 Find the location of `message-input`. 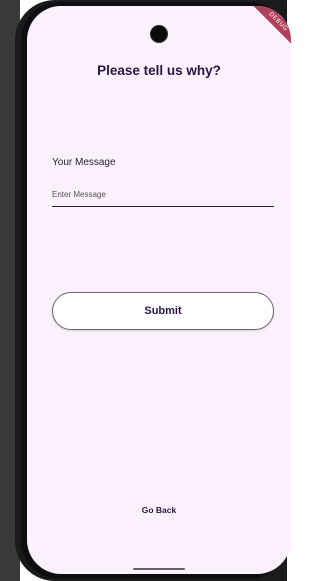

message-input is located at coordinates (163, 194).